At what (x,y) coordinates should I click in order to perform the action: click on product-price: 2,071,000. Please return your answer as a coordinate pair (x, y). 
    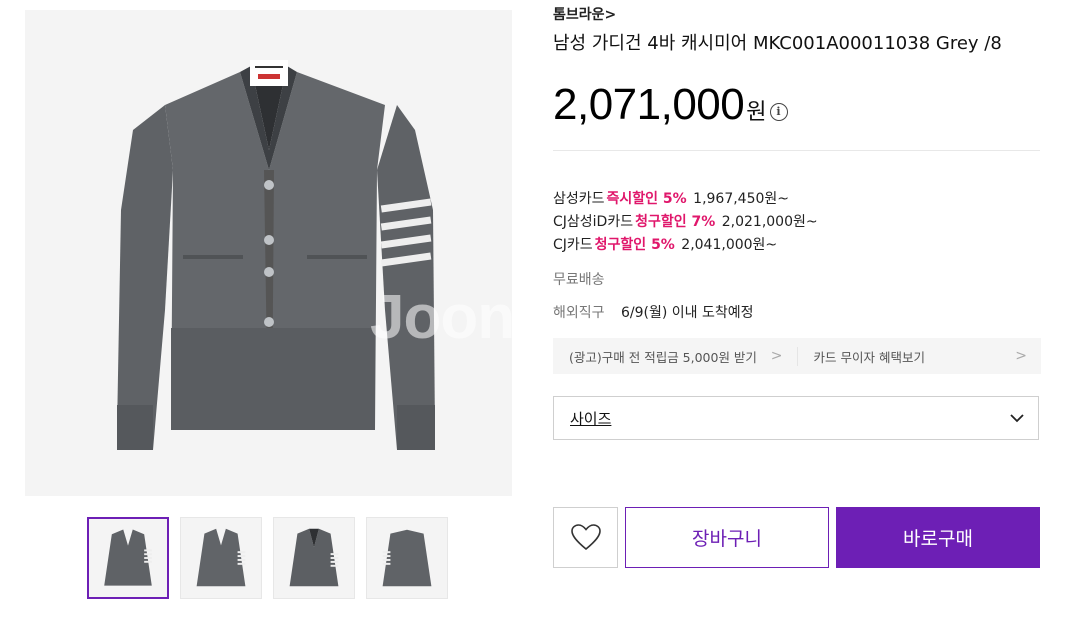
    Looking at the image, I should click on (649, 104).